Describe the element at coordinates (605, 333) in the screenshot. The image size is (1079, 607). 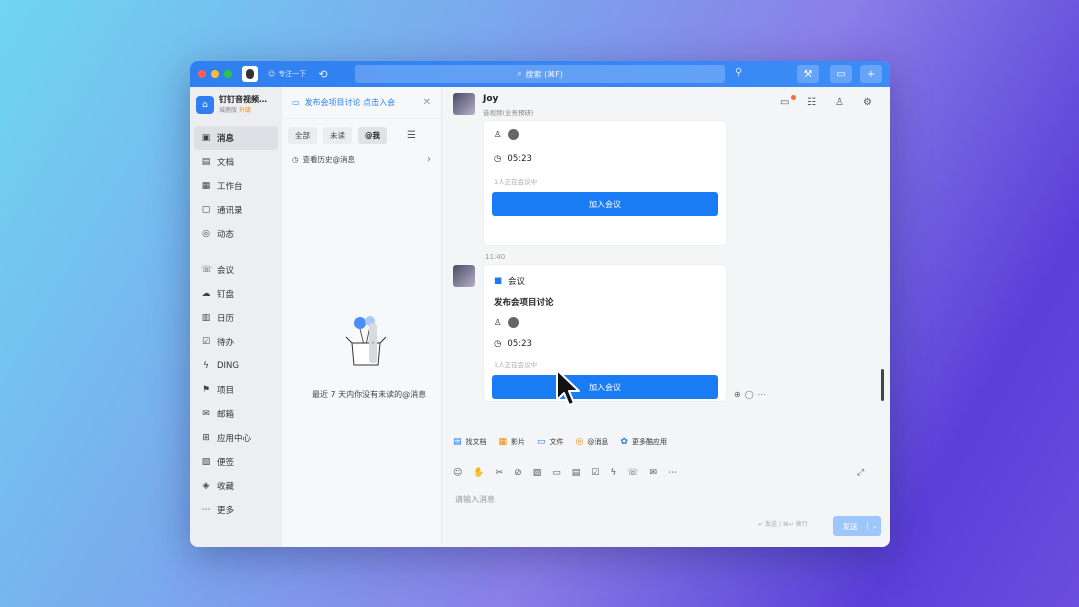
I see `meeting-card: ■ 会议 发布会项目讨论 ♙ ◷ 05:23 1人正在会议中 加入会议` at that location.